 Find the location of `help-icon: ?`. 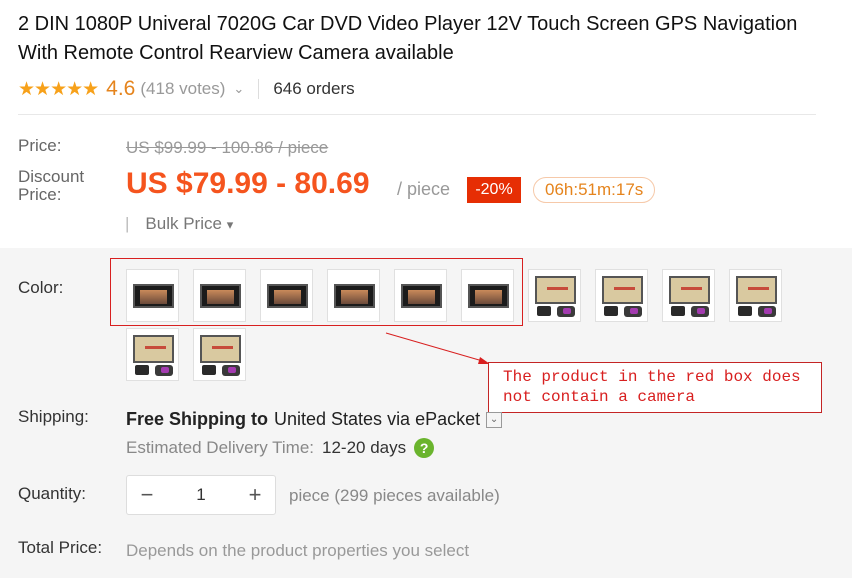

help-icon: ? is located at coordinates (424, 448).